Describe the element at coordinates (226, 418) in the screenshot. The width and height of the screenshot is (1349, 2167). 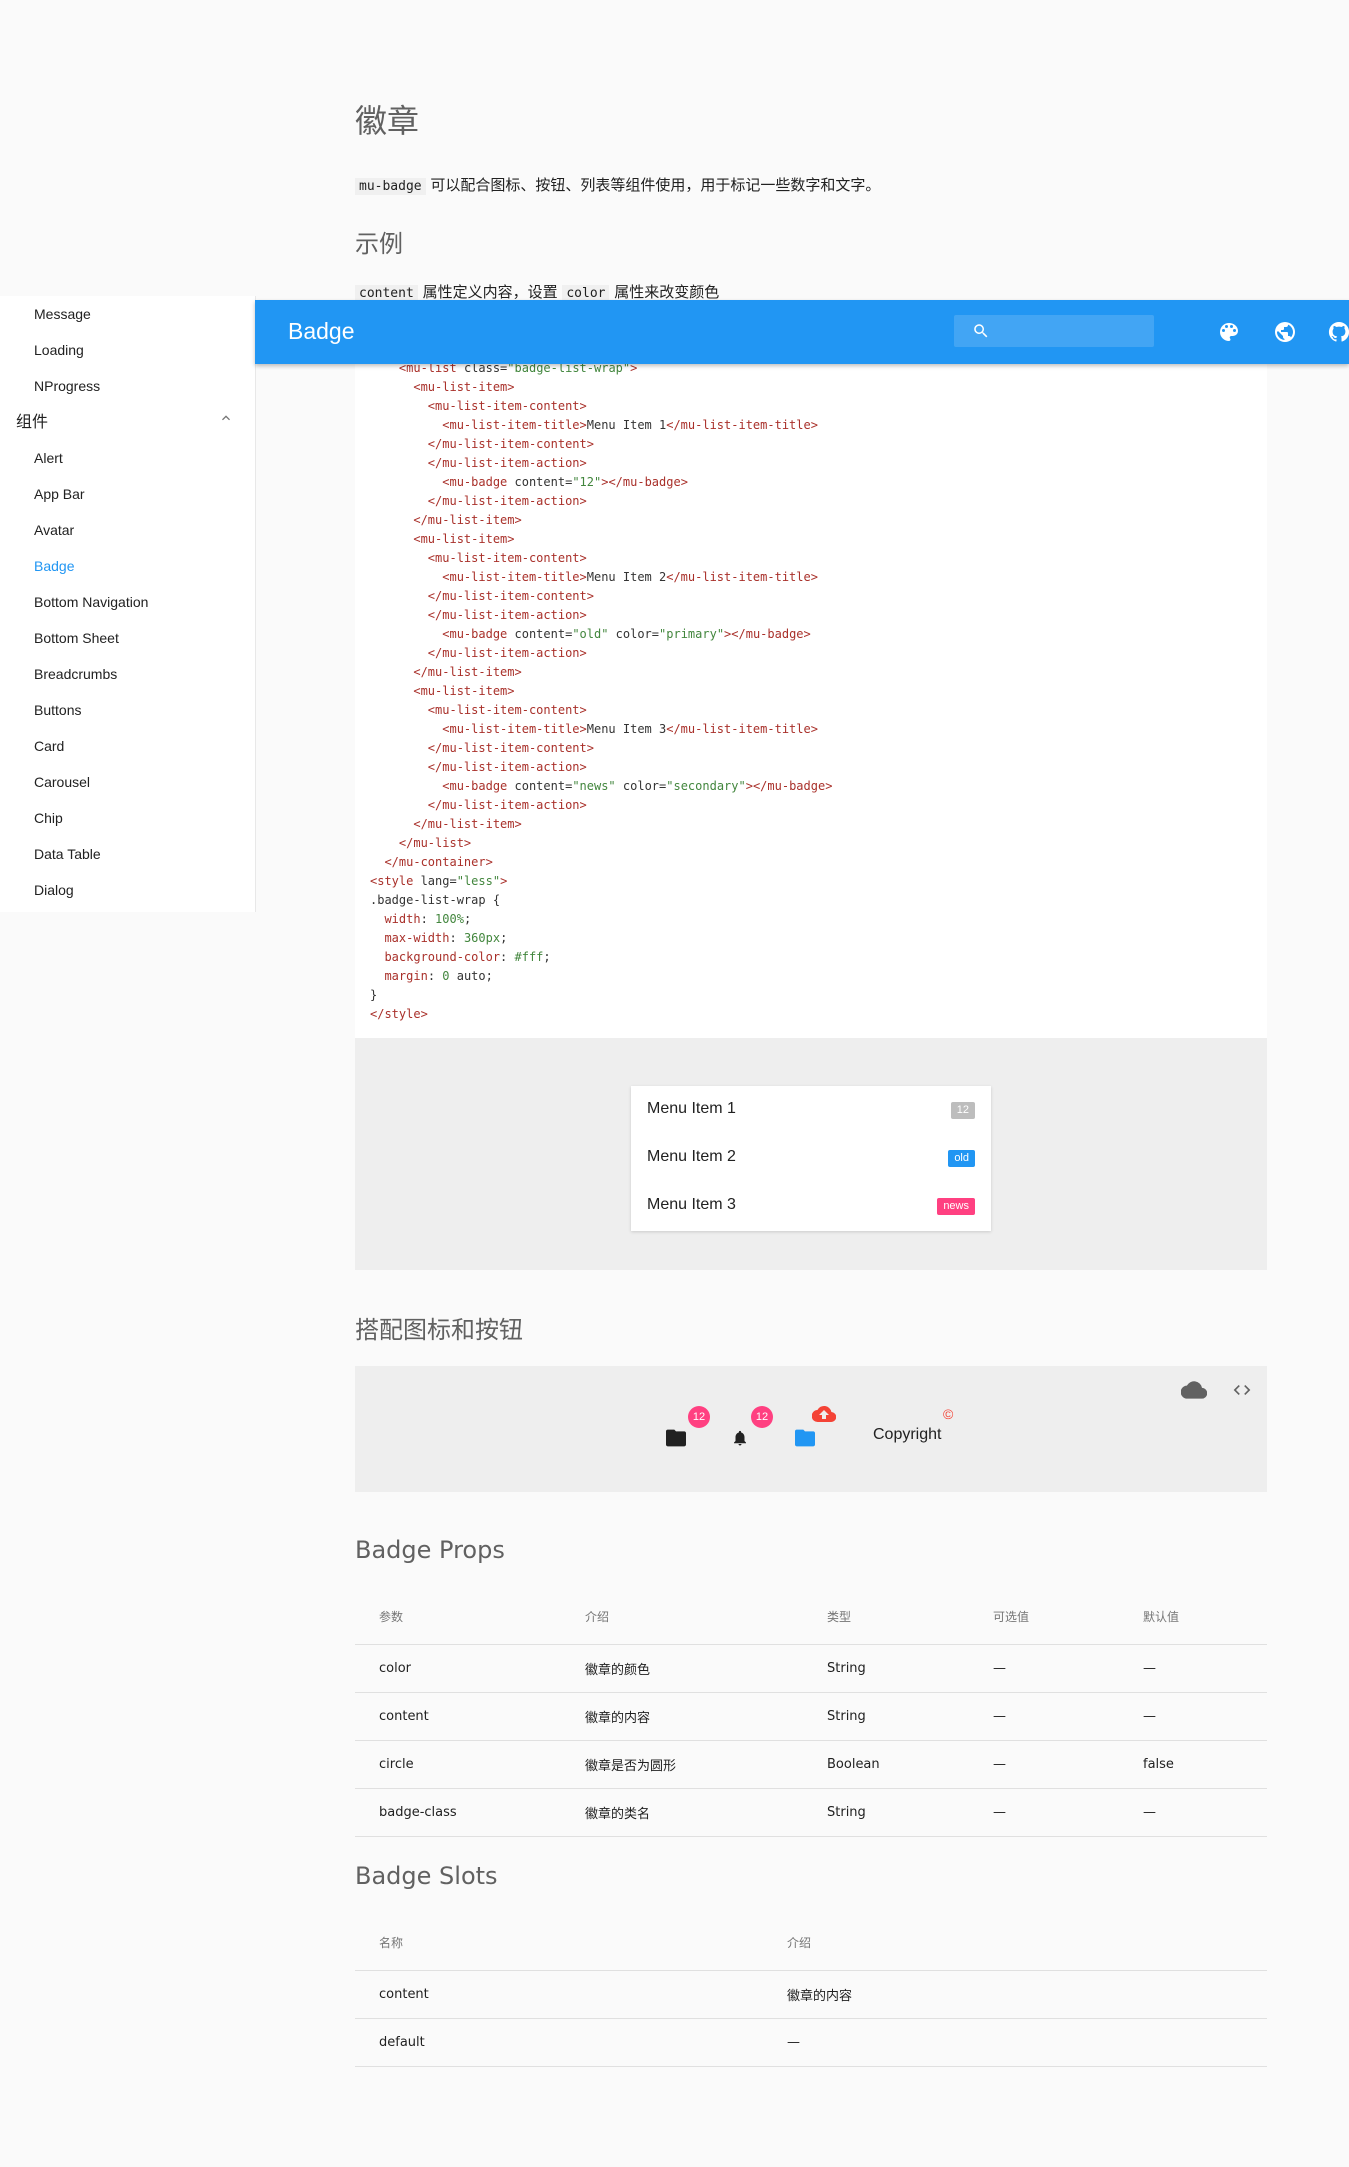
I see `chevron-up-icon` at that location.